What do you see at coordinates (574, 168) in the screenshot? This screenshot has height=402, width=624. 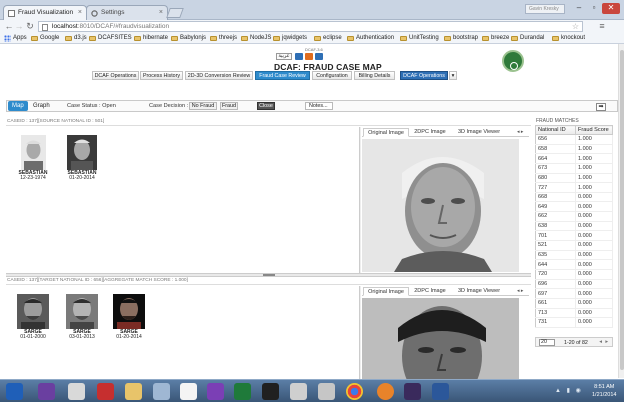 I see `table-row: 673 1.000` at bounding box center [574, 168].